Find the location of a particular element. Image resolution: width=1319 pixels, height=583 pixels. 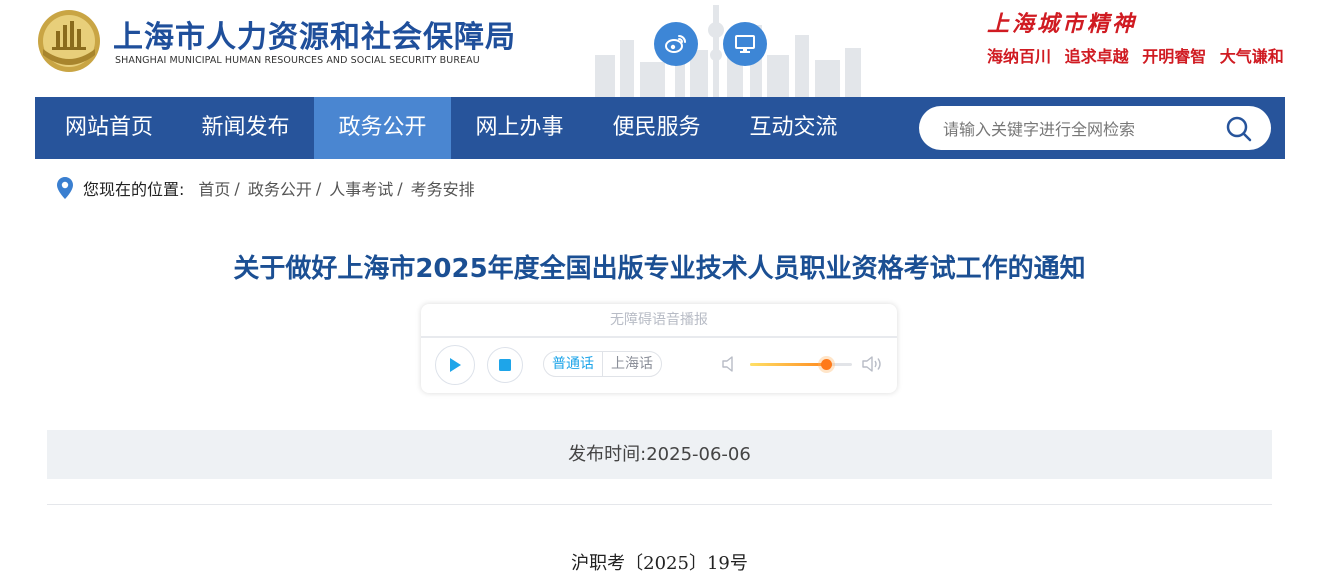

play-button is located at coordinates (455, 365).